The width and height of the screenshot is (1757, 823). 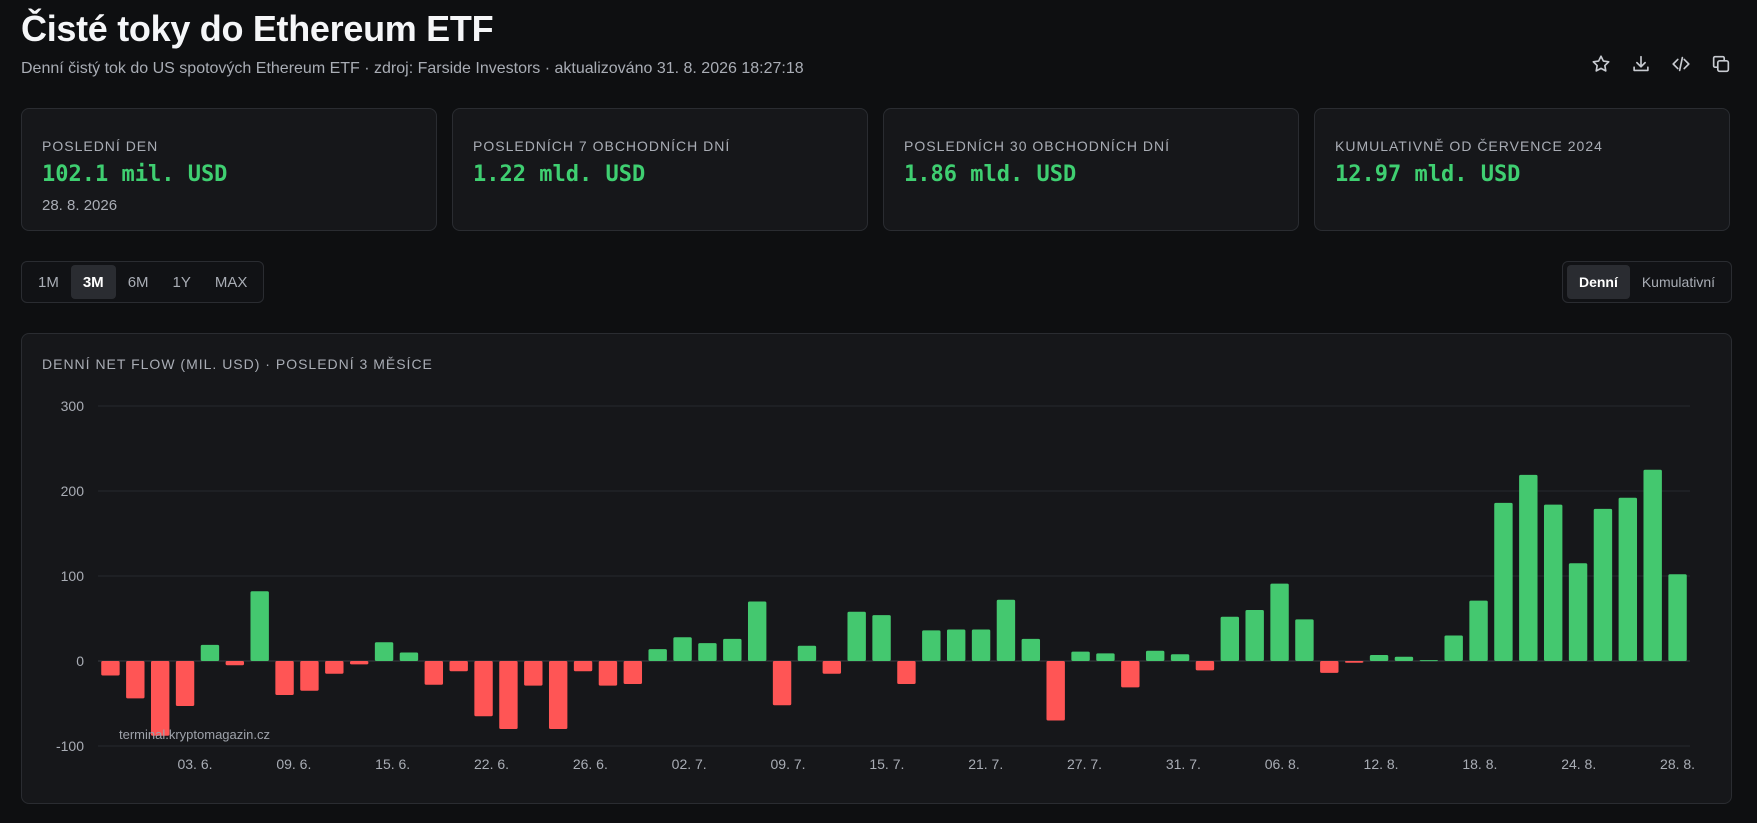 I want to click on mode-toggle: Denní Kumulativní, so click(x=1646, y=282).